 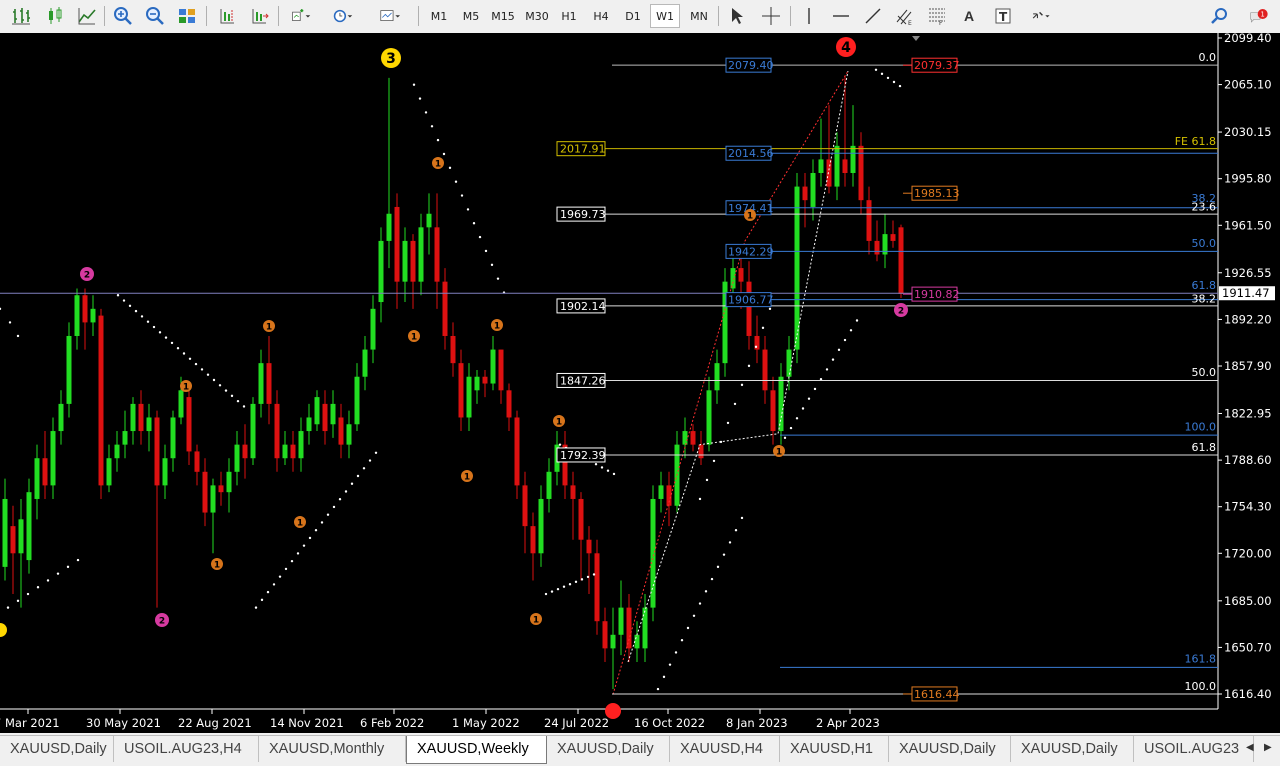 I want to click on arrows-icon, so click(x=1041, y=16).